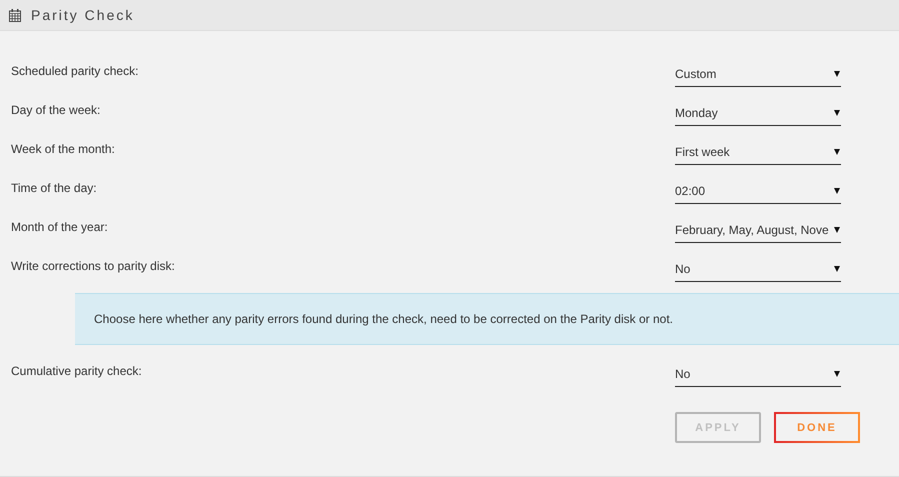 This screenshot has width=899, height=477. What do you see at coordinates (758, 230) in the screenshot?
I see `select-field: February, May, August, Nove` at bounding box center [758, 230].